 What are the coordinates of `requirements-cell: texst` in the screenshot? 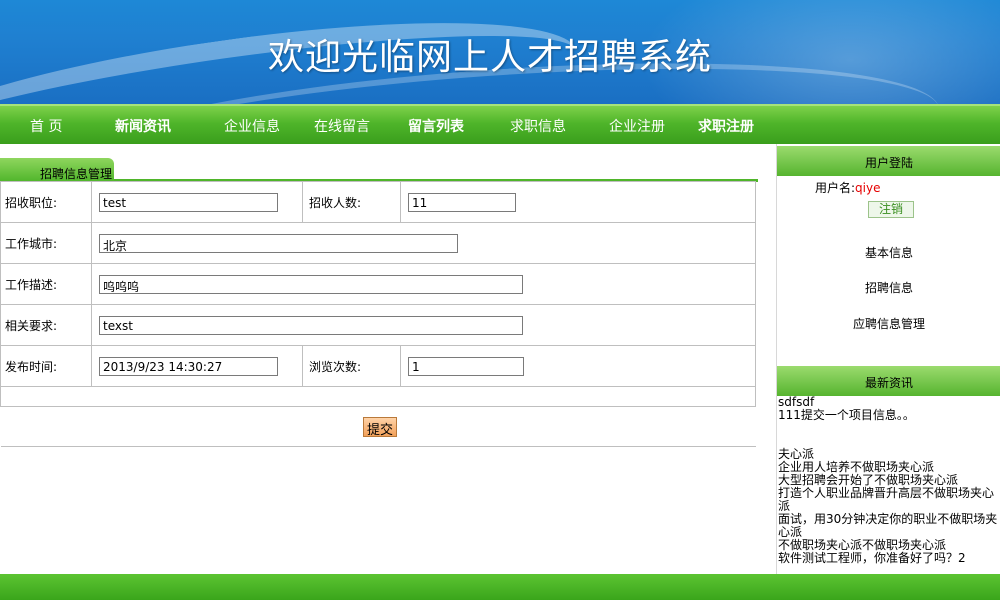 It's located at (423, 325).